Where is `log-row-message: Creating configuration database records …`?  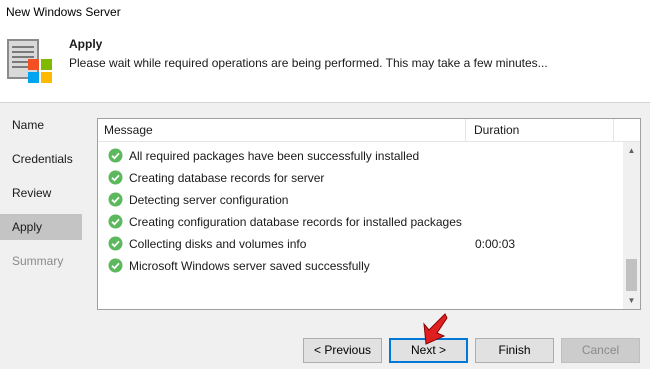
log-row-message: Creating configuration database records … is located at coordinates (295, 222).